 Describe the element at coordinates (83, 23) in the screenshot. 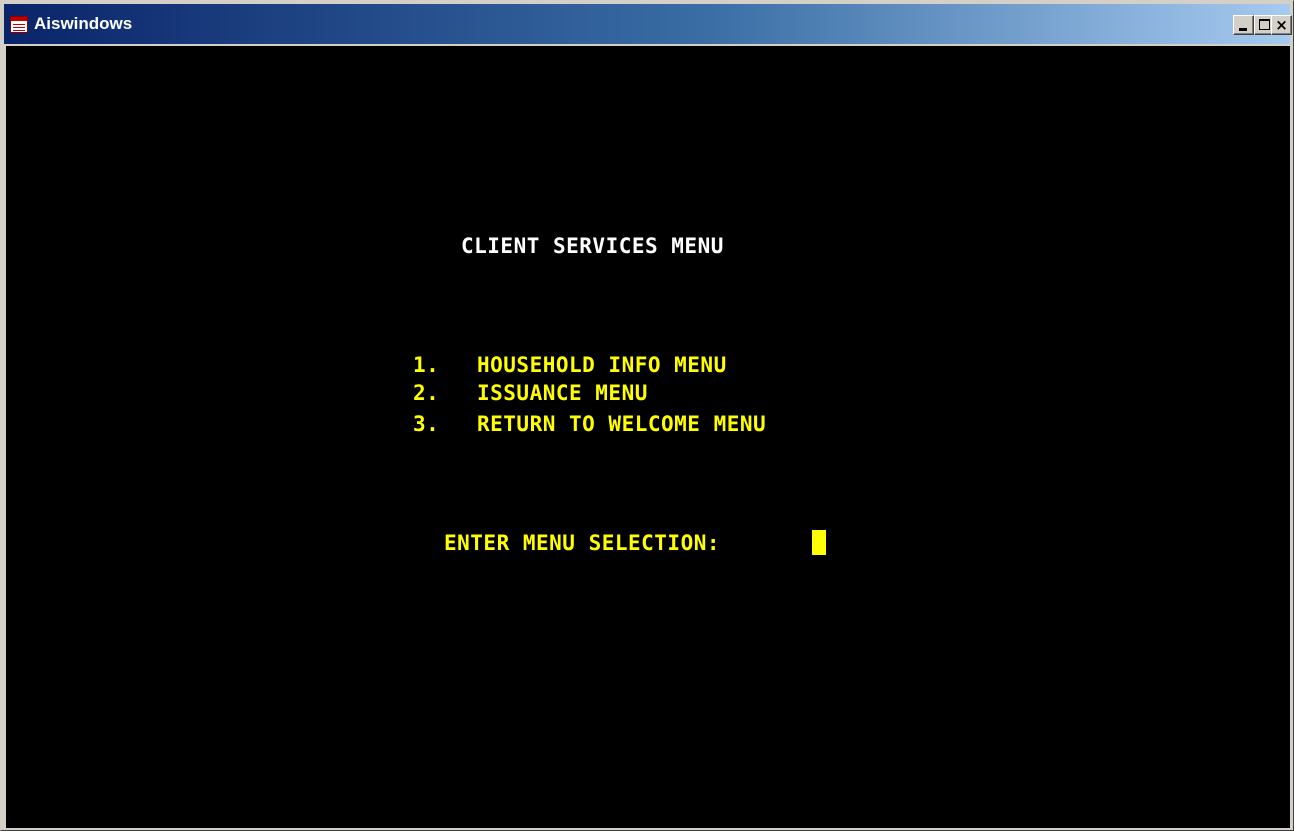

I see `window-title: Aiswindows` at that location.